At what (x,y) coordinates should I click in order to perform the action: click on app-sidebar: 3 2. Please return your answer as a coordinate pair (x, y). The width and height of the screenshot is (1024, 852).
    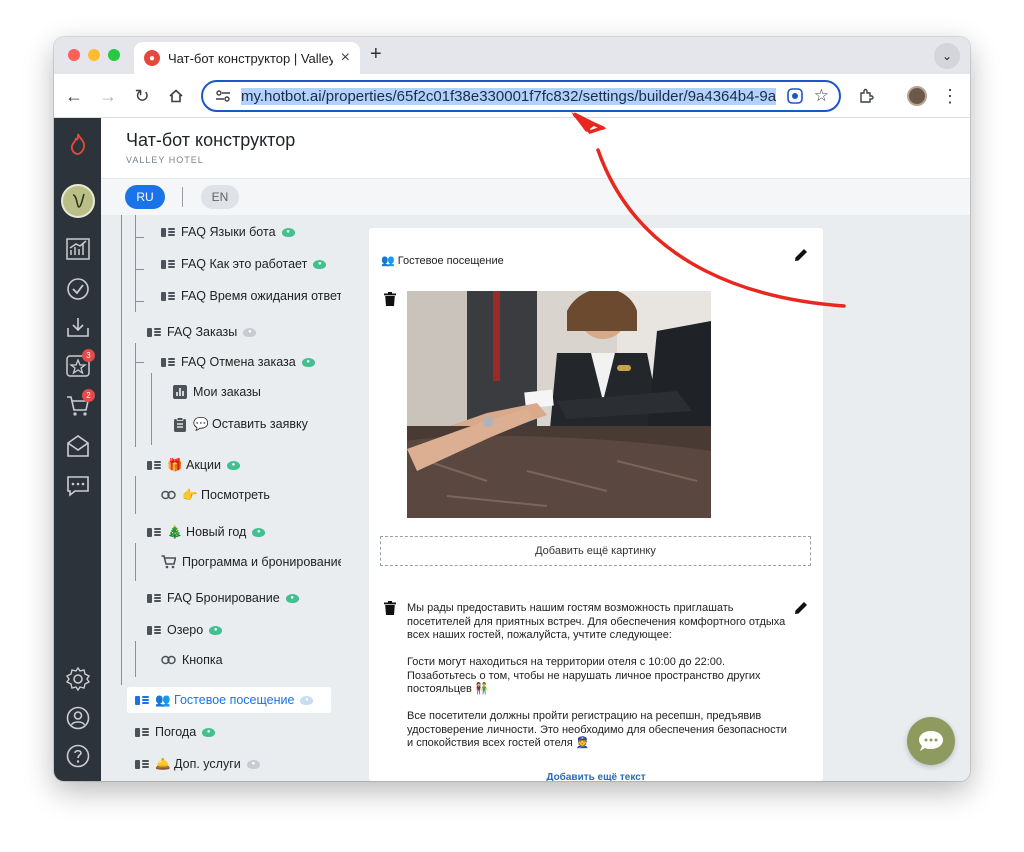
    Looking at the image, I should click on (77, 449).